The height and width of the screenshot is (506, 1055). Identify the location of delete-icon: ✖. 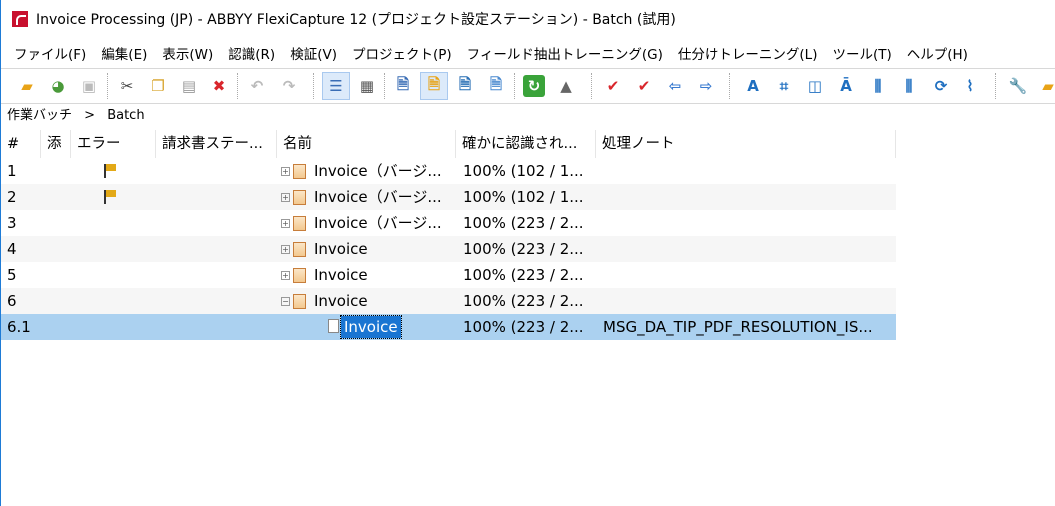
(219, 86).